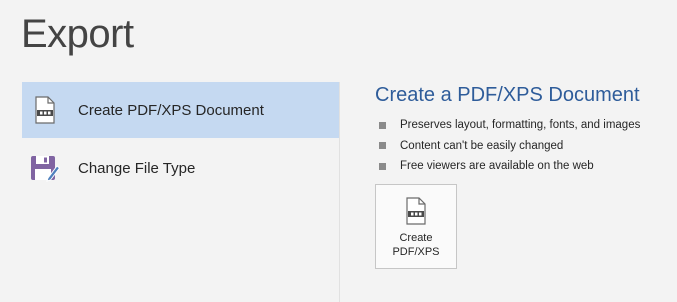  Describe the element at coordinates (415, 245) in the screenshot. I see `button-label: Create PDF/XPS` at that location.